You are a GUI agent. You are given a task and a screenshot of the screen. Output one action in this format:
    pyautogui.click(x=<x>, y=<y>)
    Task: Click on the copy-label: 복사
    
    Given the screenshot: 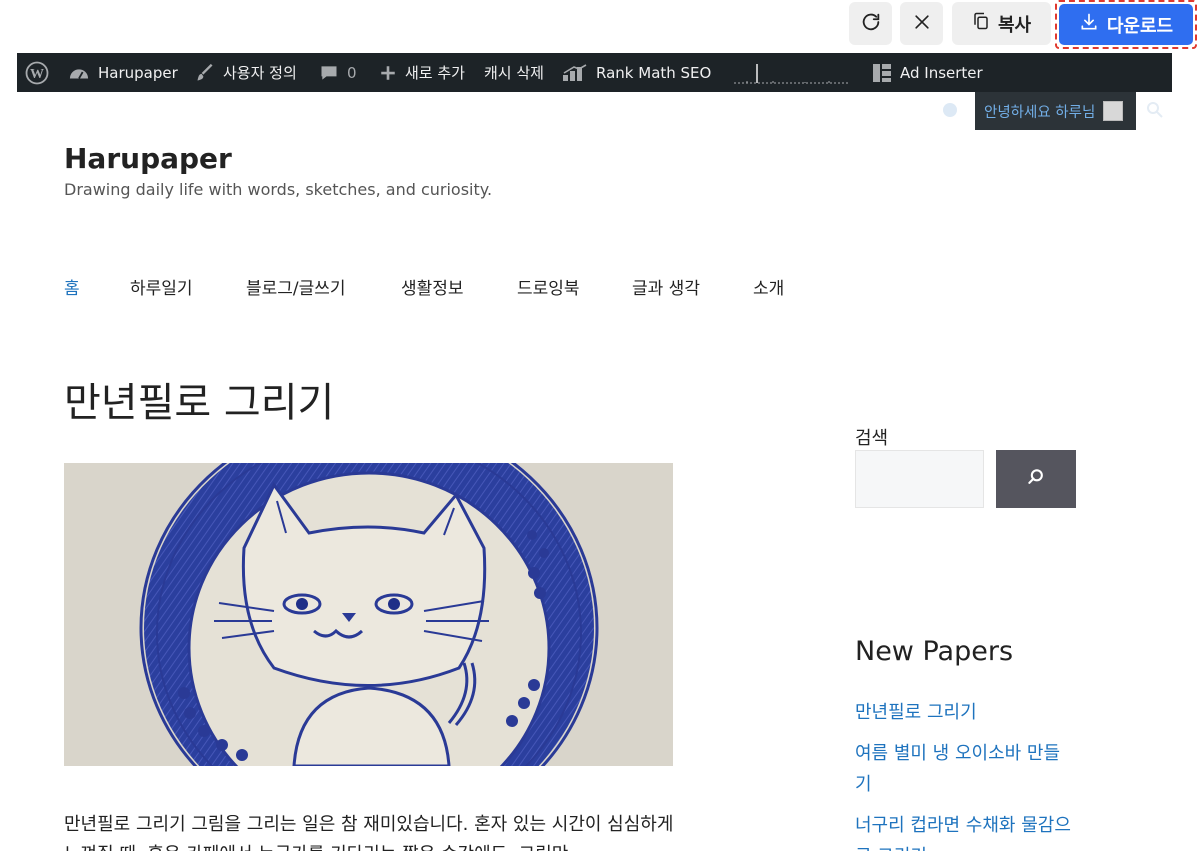 What is the action you would take?
    pyautogui.click(x=1014, y=25)
    